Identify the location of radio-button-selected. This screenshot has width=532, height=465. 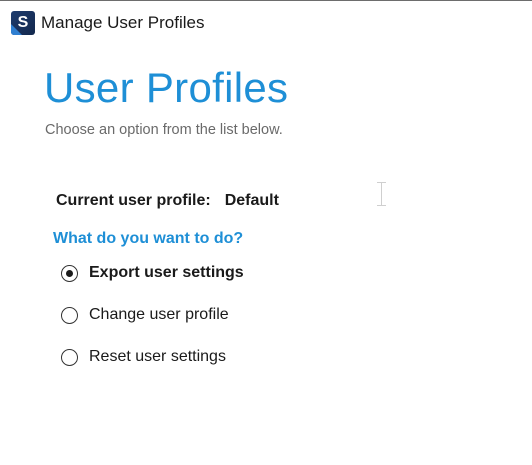
(69, 273).